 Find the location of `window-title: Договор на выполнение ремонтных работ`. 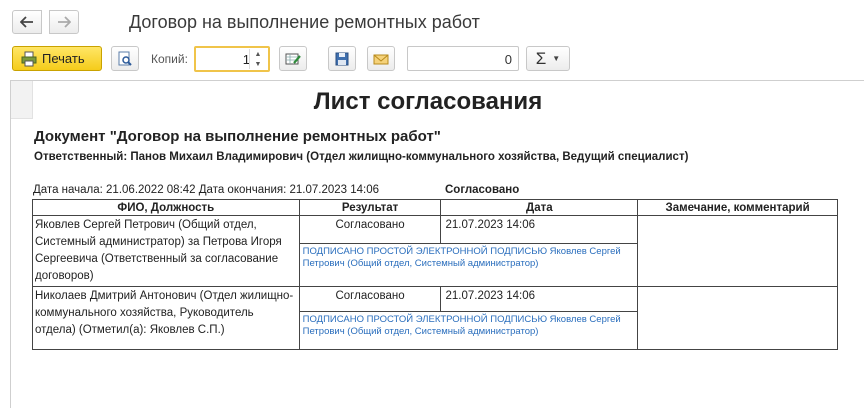

window-title: Договор на выполнение ремонтных работ is located at coordinates (304, 22).